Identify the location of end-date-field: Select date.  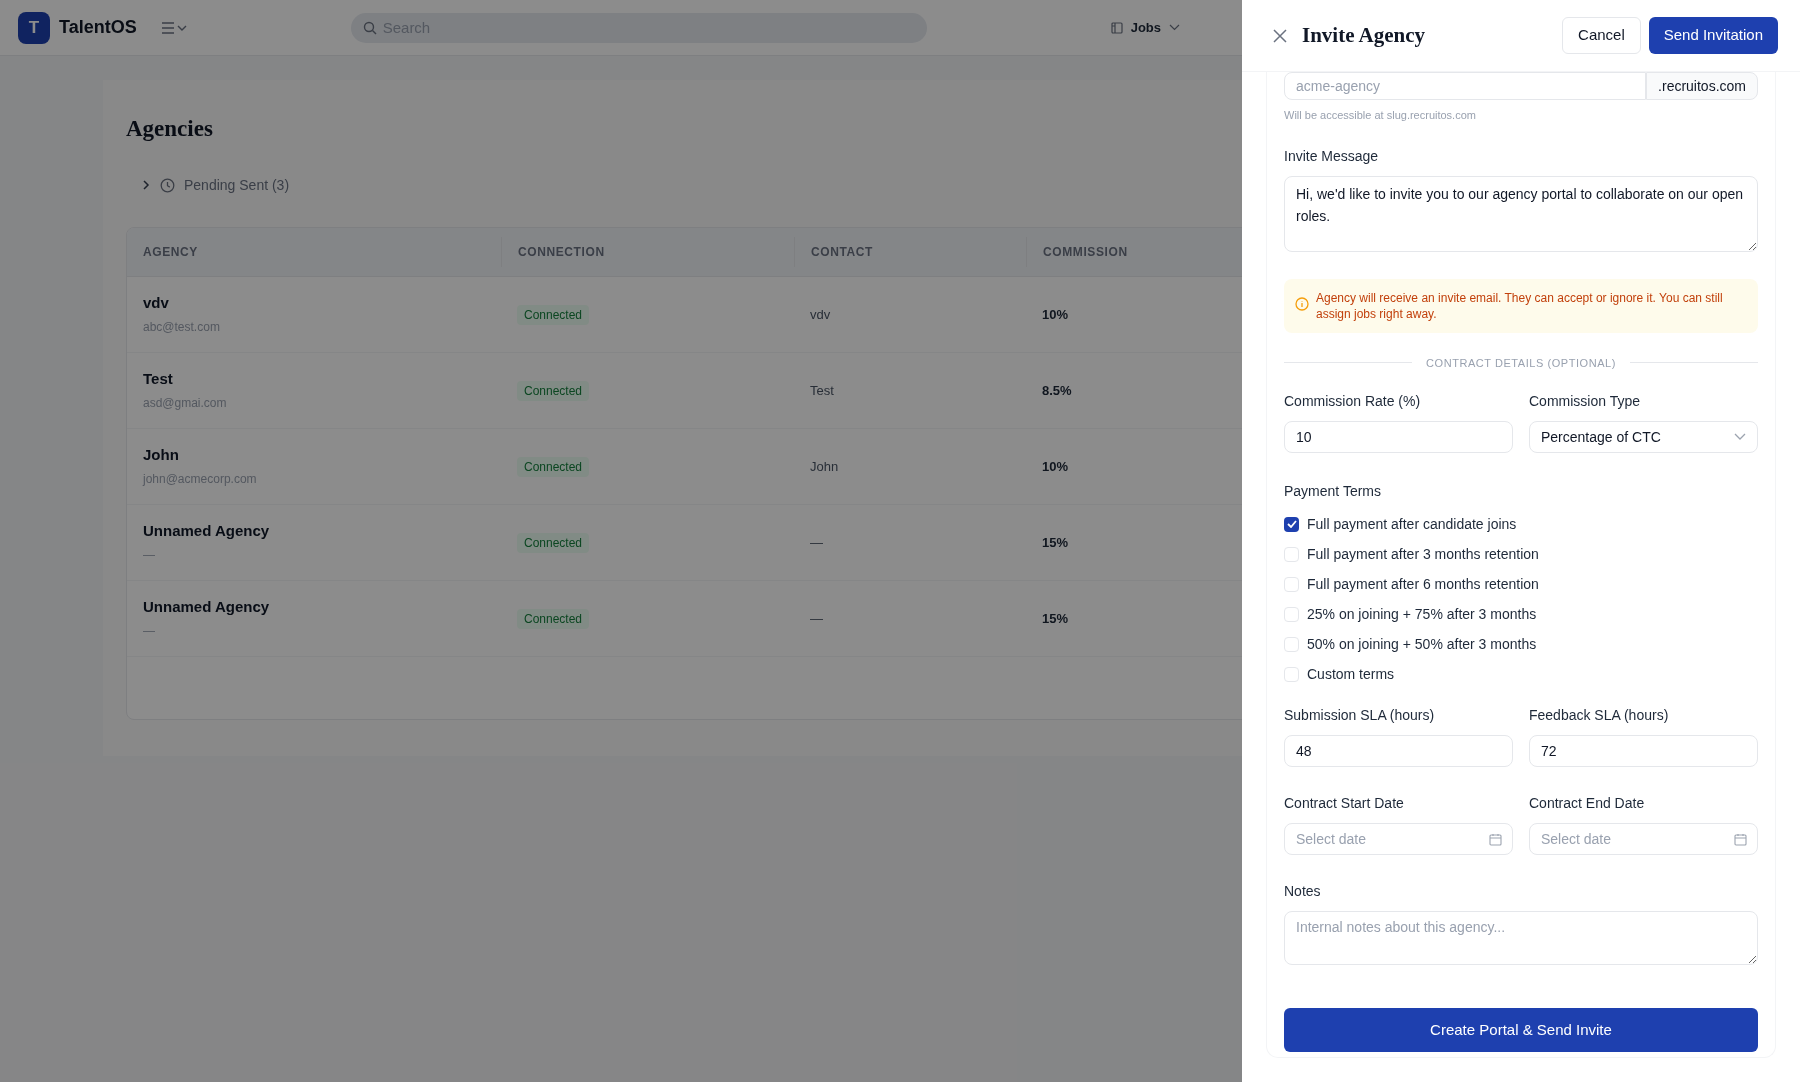
(1643, 839).